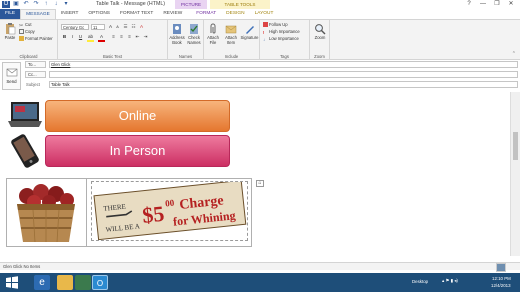  Describe the element at coordinates (141, 27) in the screenshot. I see `clear-formatting-button: A` at that location.